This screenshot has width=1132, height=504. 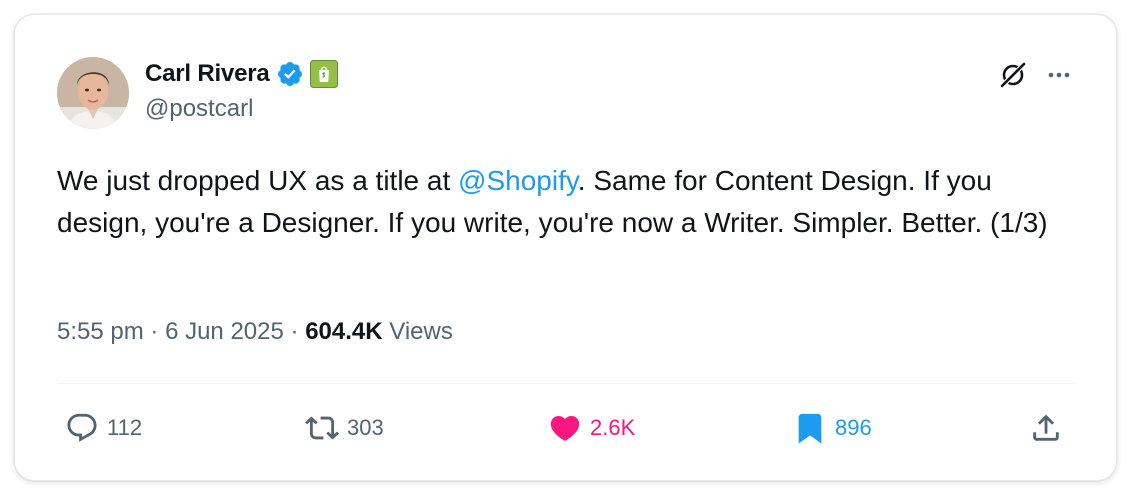 I want to click on author-display-name: Carl Rivera, so click(x=207, y=74).